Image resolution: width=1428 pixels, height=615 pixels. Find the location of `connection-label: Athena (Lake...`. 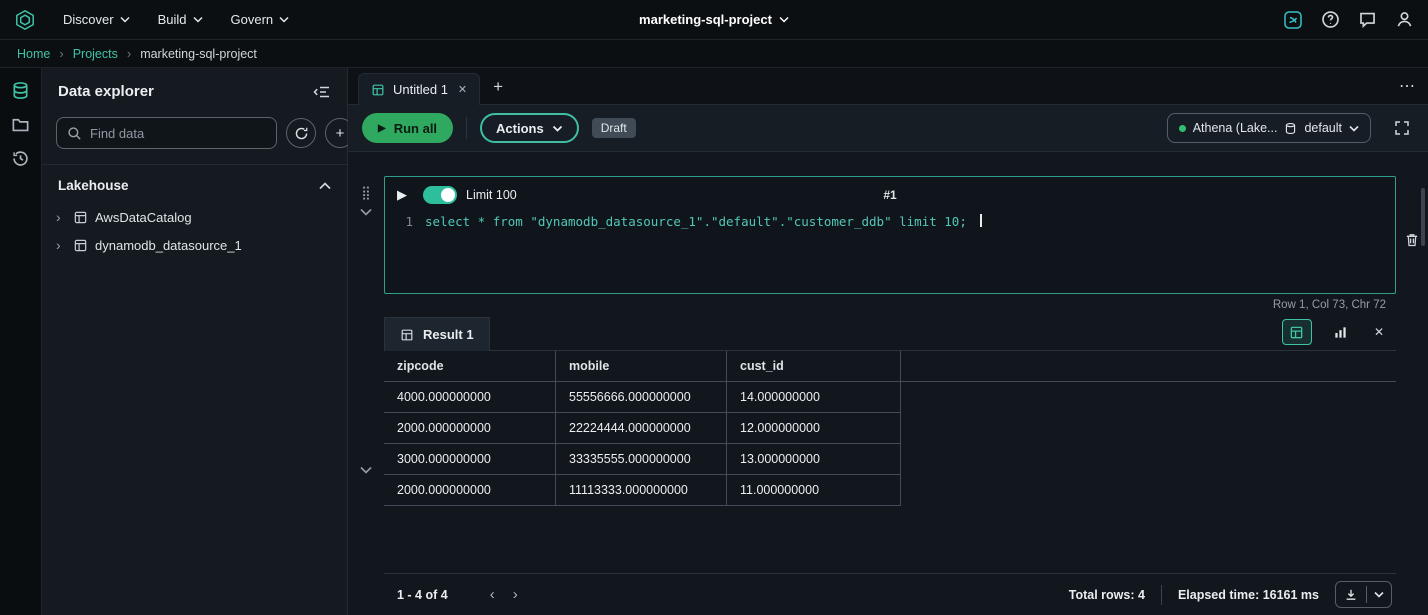

connection-label: Athena (Lake... is located at coordinates (1235, 128).